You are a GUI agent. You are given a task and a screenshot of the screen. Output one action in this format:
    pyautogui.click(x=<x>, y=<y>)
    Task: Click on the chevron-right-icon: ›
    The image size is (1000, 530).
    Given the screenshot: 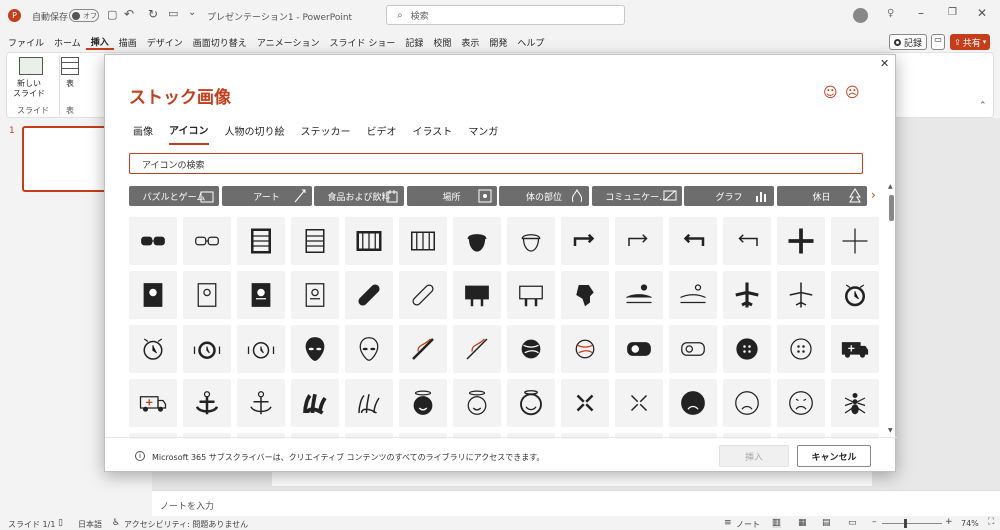 What is the action you would take?
    pyautogui.click(x=873, y=195)
    